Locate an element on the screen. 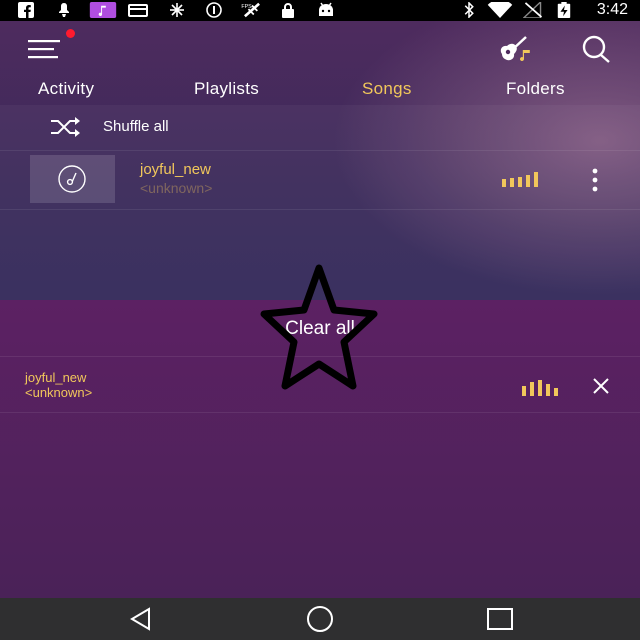 The width and height of the screenshot is (640, 640). svg-text: FPS is located at coordinates (246, 7).